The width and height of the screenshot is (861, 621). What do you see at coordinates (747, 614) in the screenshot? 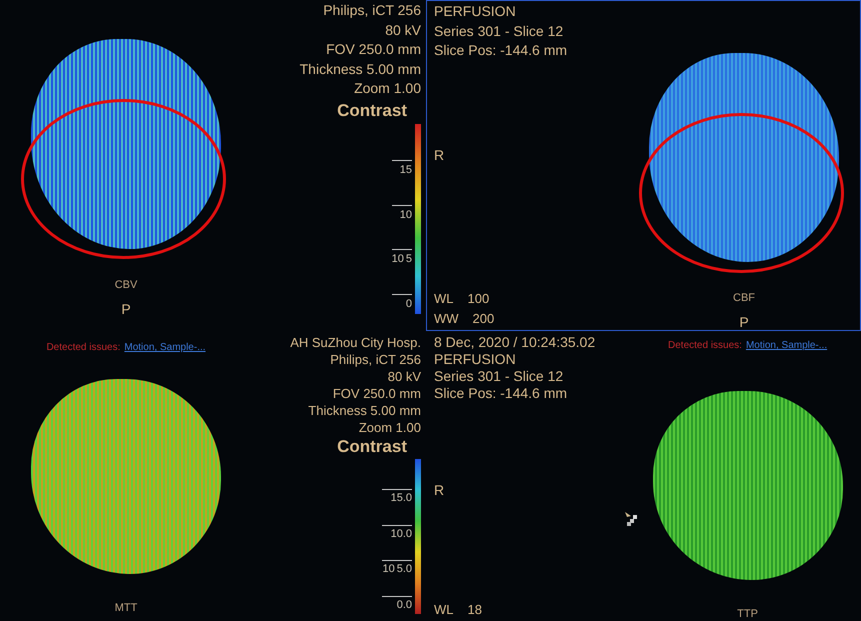
I see `map-label: TTP` at bounding box center [747, 614].